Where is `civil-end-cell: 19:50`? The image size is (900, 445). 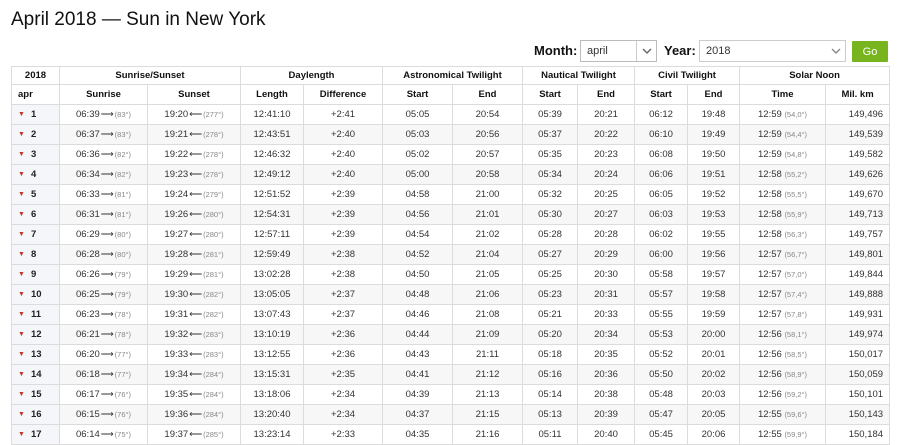
civil-end-cell: 19:50 is located at coordinates (714, 154).